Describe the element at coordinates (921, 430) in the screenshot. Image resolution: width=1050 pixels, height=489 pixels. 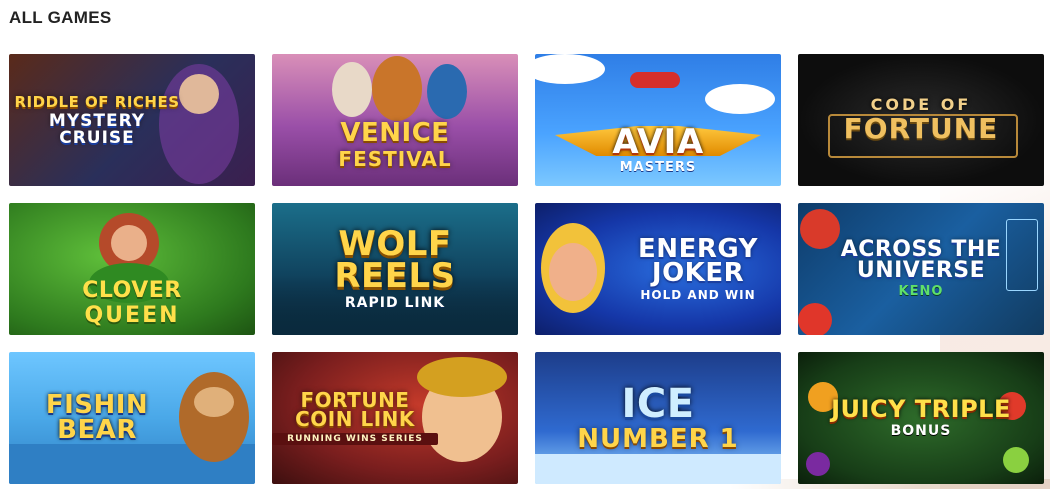
I see `game-subtitle: BONUS` at that location.